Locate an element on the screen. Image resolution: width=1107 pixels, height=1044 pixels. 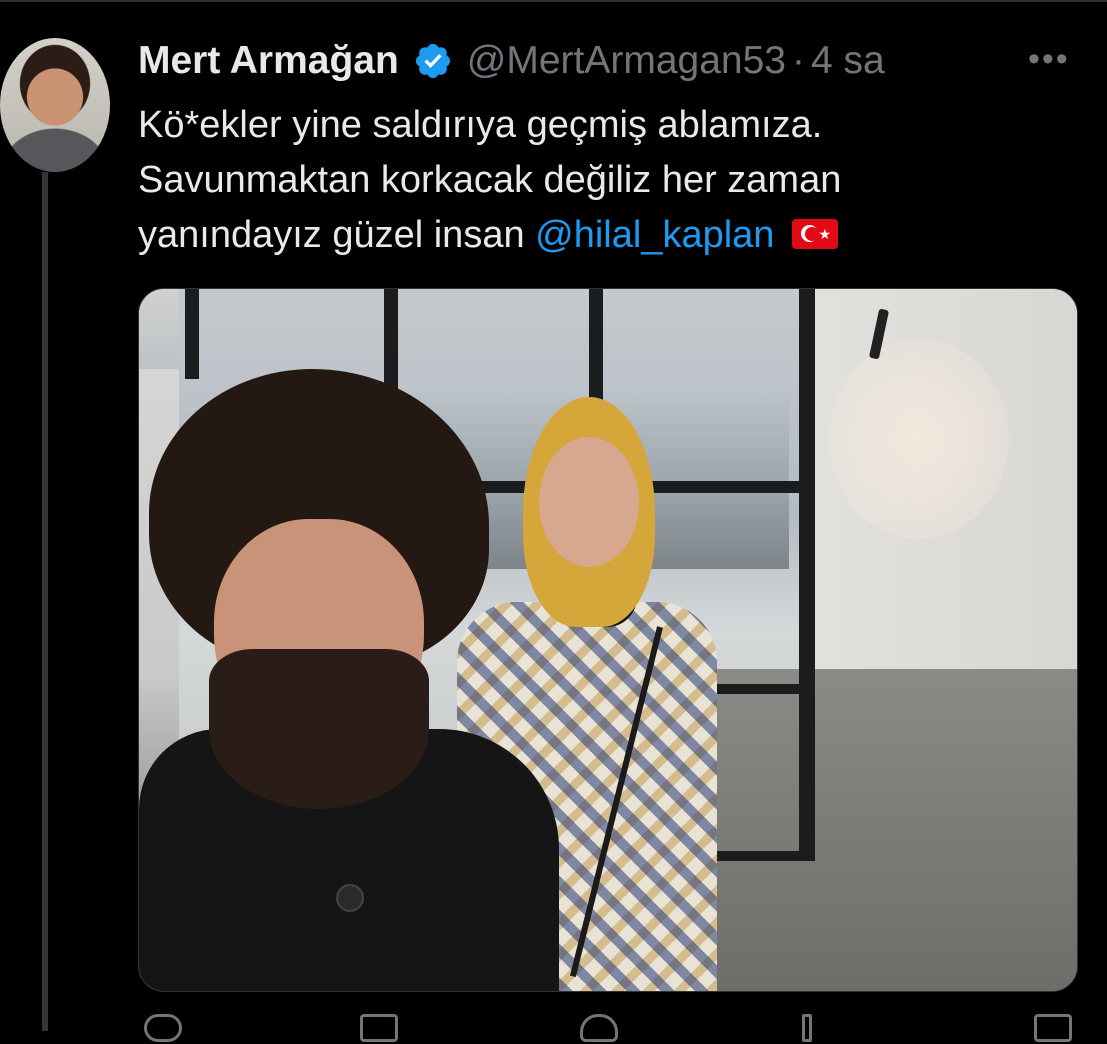
author-handle: @MertArmagan53 is located at coordinates (626, 61).